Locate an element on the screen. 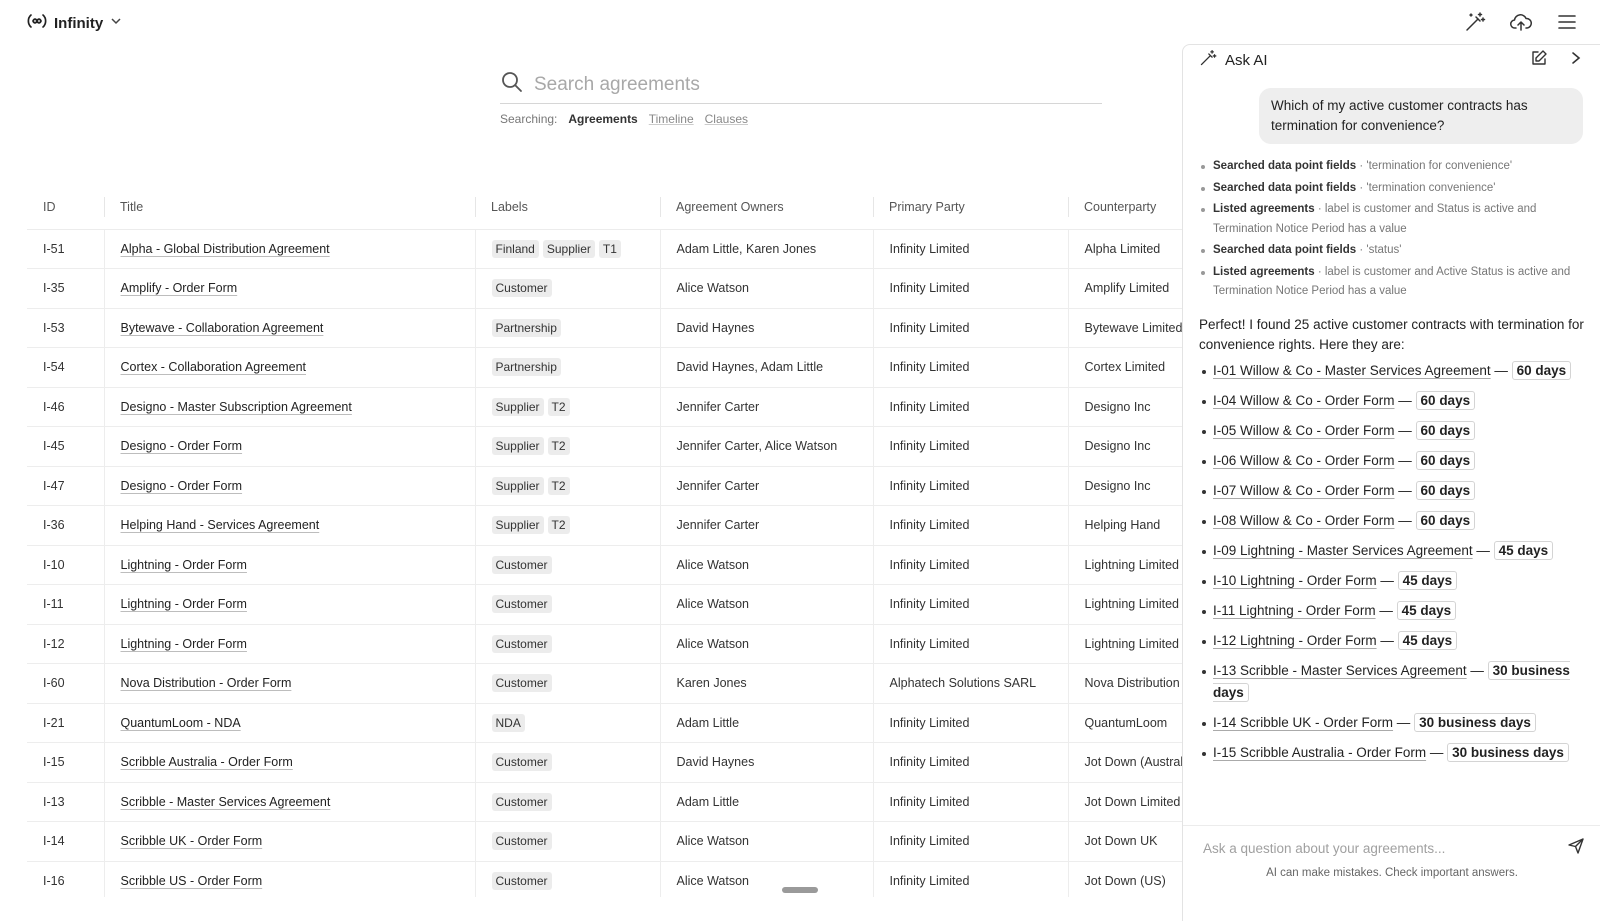 Image resolution: width=1600 pixels, height=921 pixels. hamburger-menu-icon is located at coordinates (1567, 22).